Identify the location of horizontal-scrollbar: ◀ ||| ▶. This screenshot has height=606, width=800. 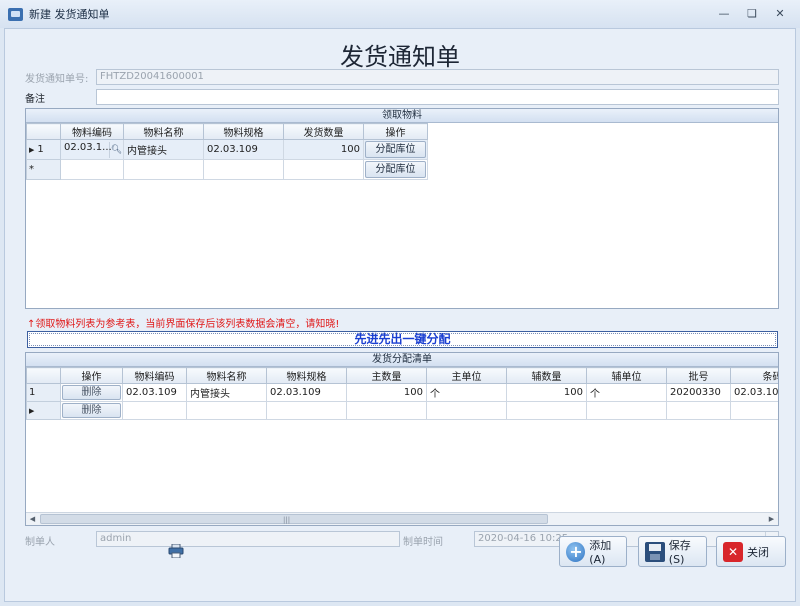
(402, 518).